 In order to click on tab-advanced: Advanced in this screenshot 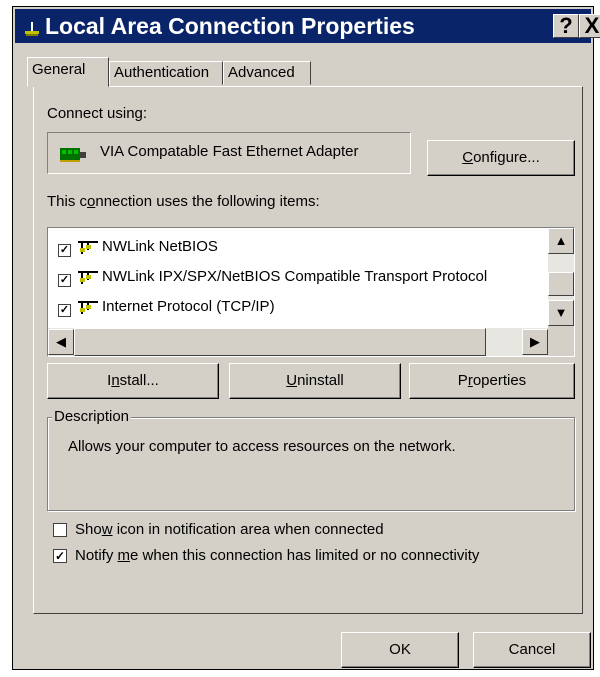, I will do `click(267, 73)`.